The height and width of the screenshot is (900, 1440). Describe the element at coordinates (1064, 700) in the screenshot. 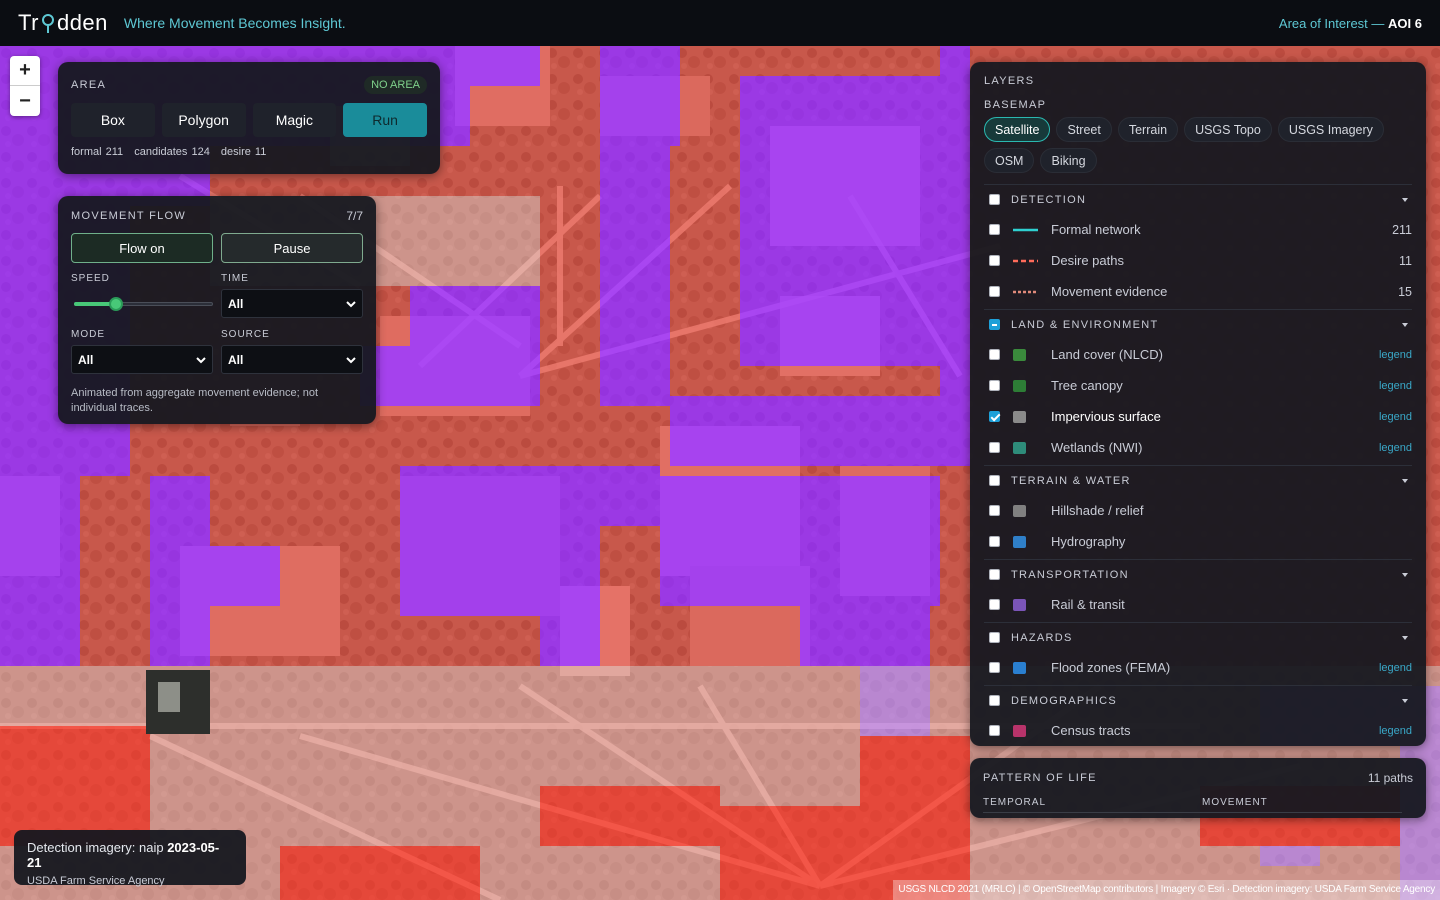

I see `demographics-title: DEMOGRAPHICS` at that location.